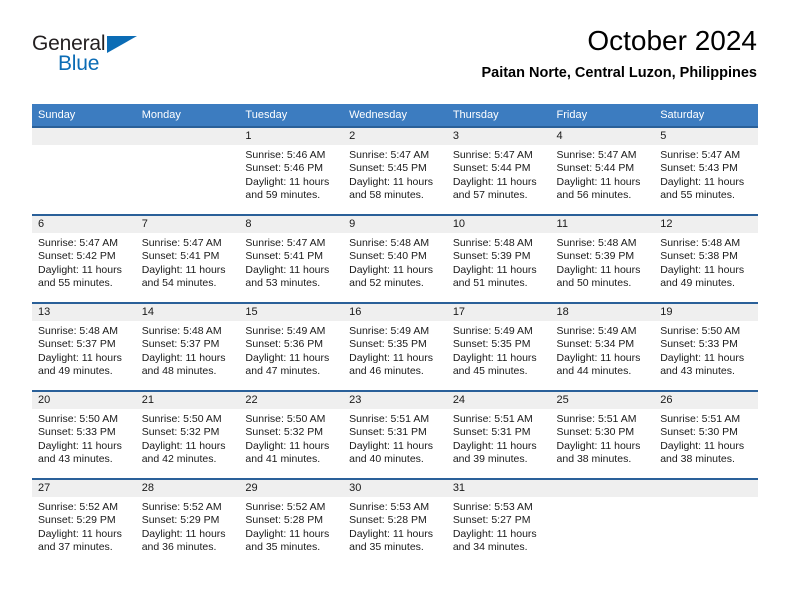  I want to click on day-number: 13, so click(84, 312).